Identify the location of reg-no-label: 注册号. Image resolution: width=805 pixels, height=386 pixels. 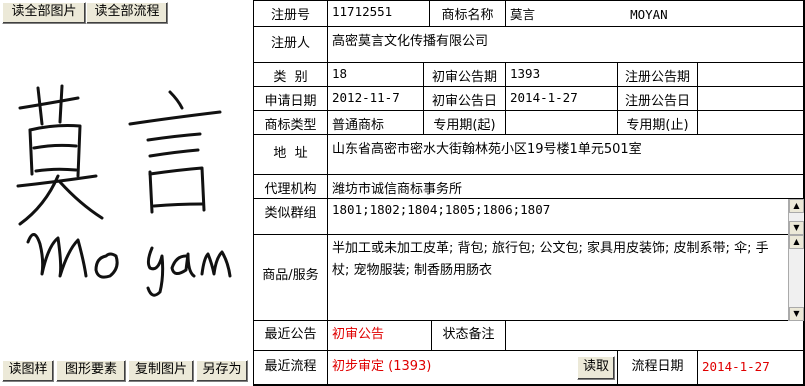
(291, 14).